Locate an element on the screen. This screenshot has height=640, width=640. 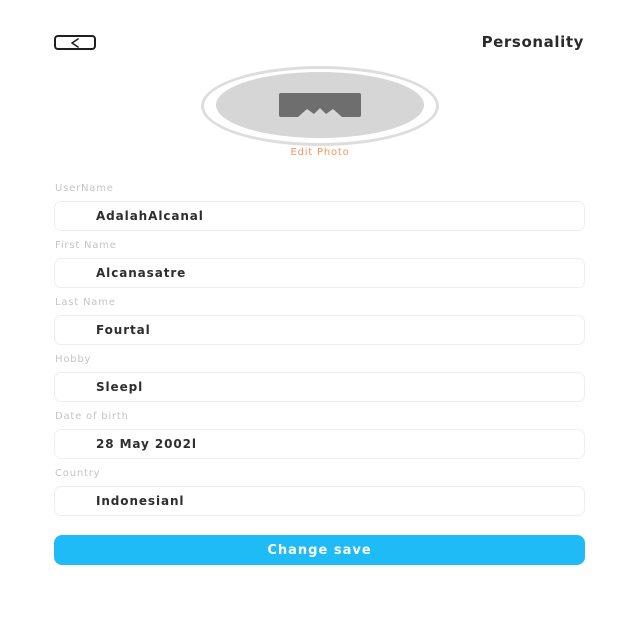
username-label: UserName is located at coordinates (84, 188).